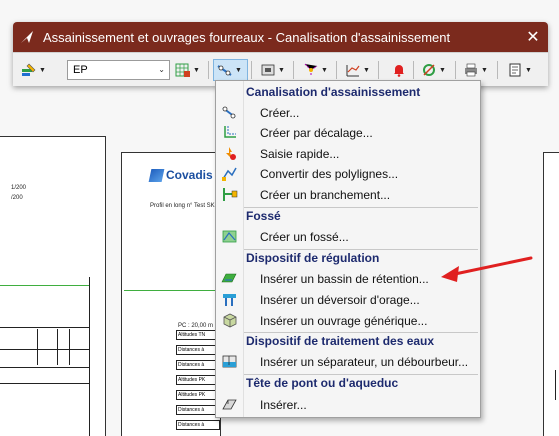 This screenshot has height=436, width=559. I want to click on network-tool-button: ▼, so click(315, 70).